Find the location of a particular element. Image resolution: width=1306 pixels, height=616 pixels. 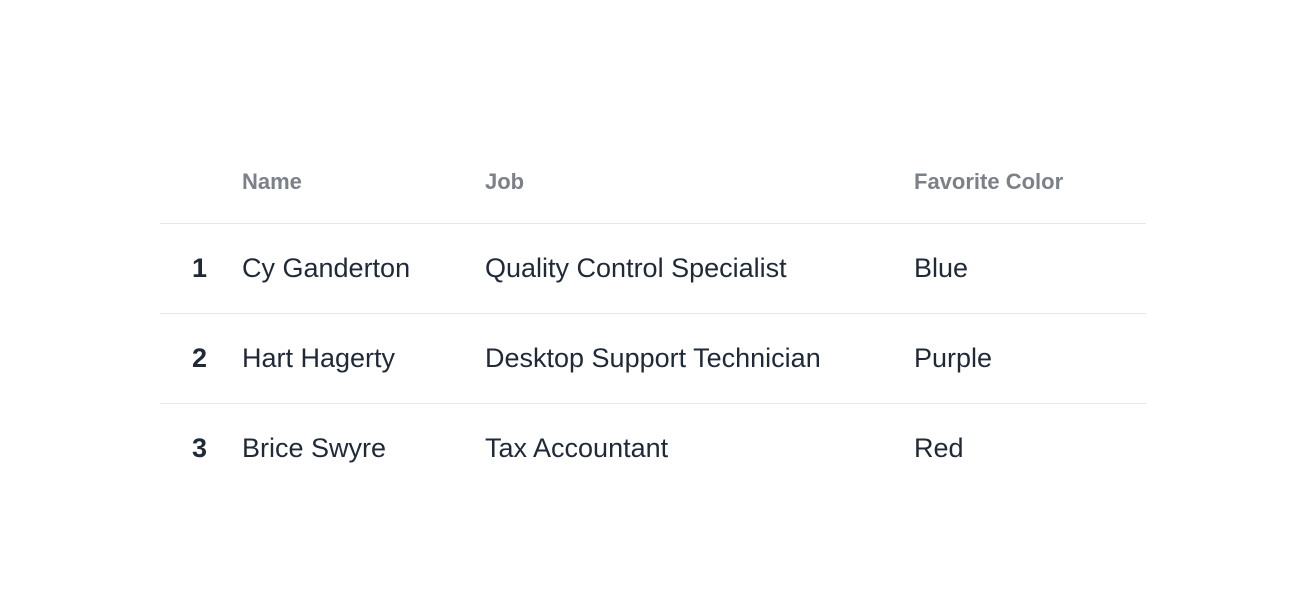

row-index: 1 is located at coordinates (201, 268).